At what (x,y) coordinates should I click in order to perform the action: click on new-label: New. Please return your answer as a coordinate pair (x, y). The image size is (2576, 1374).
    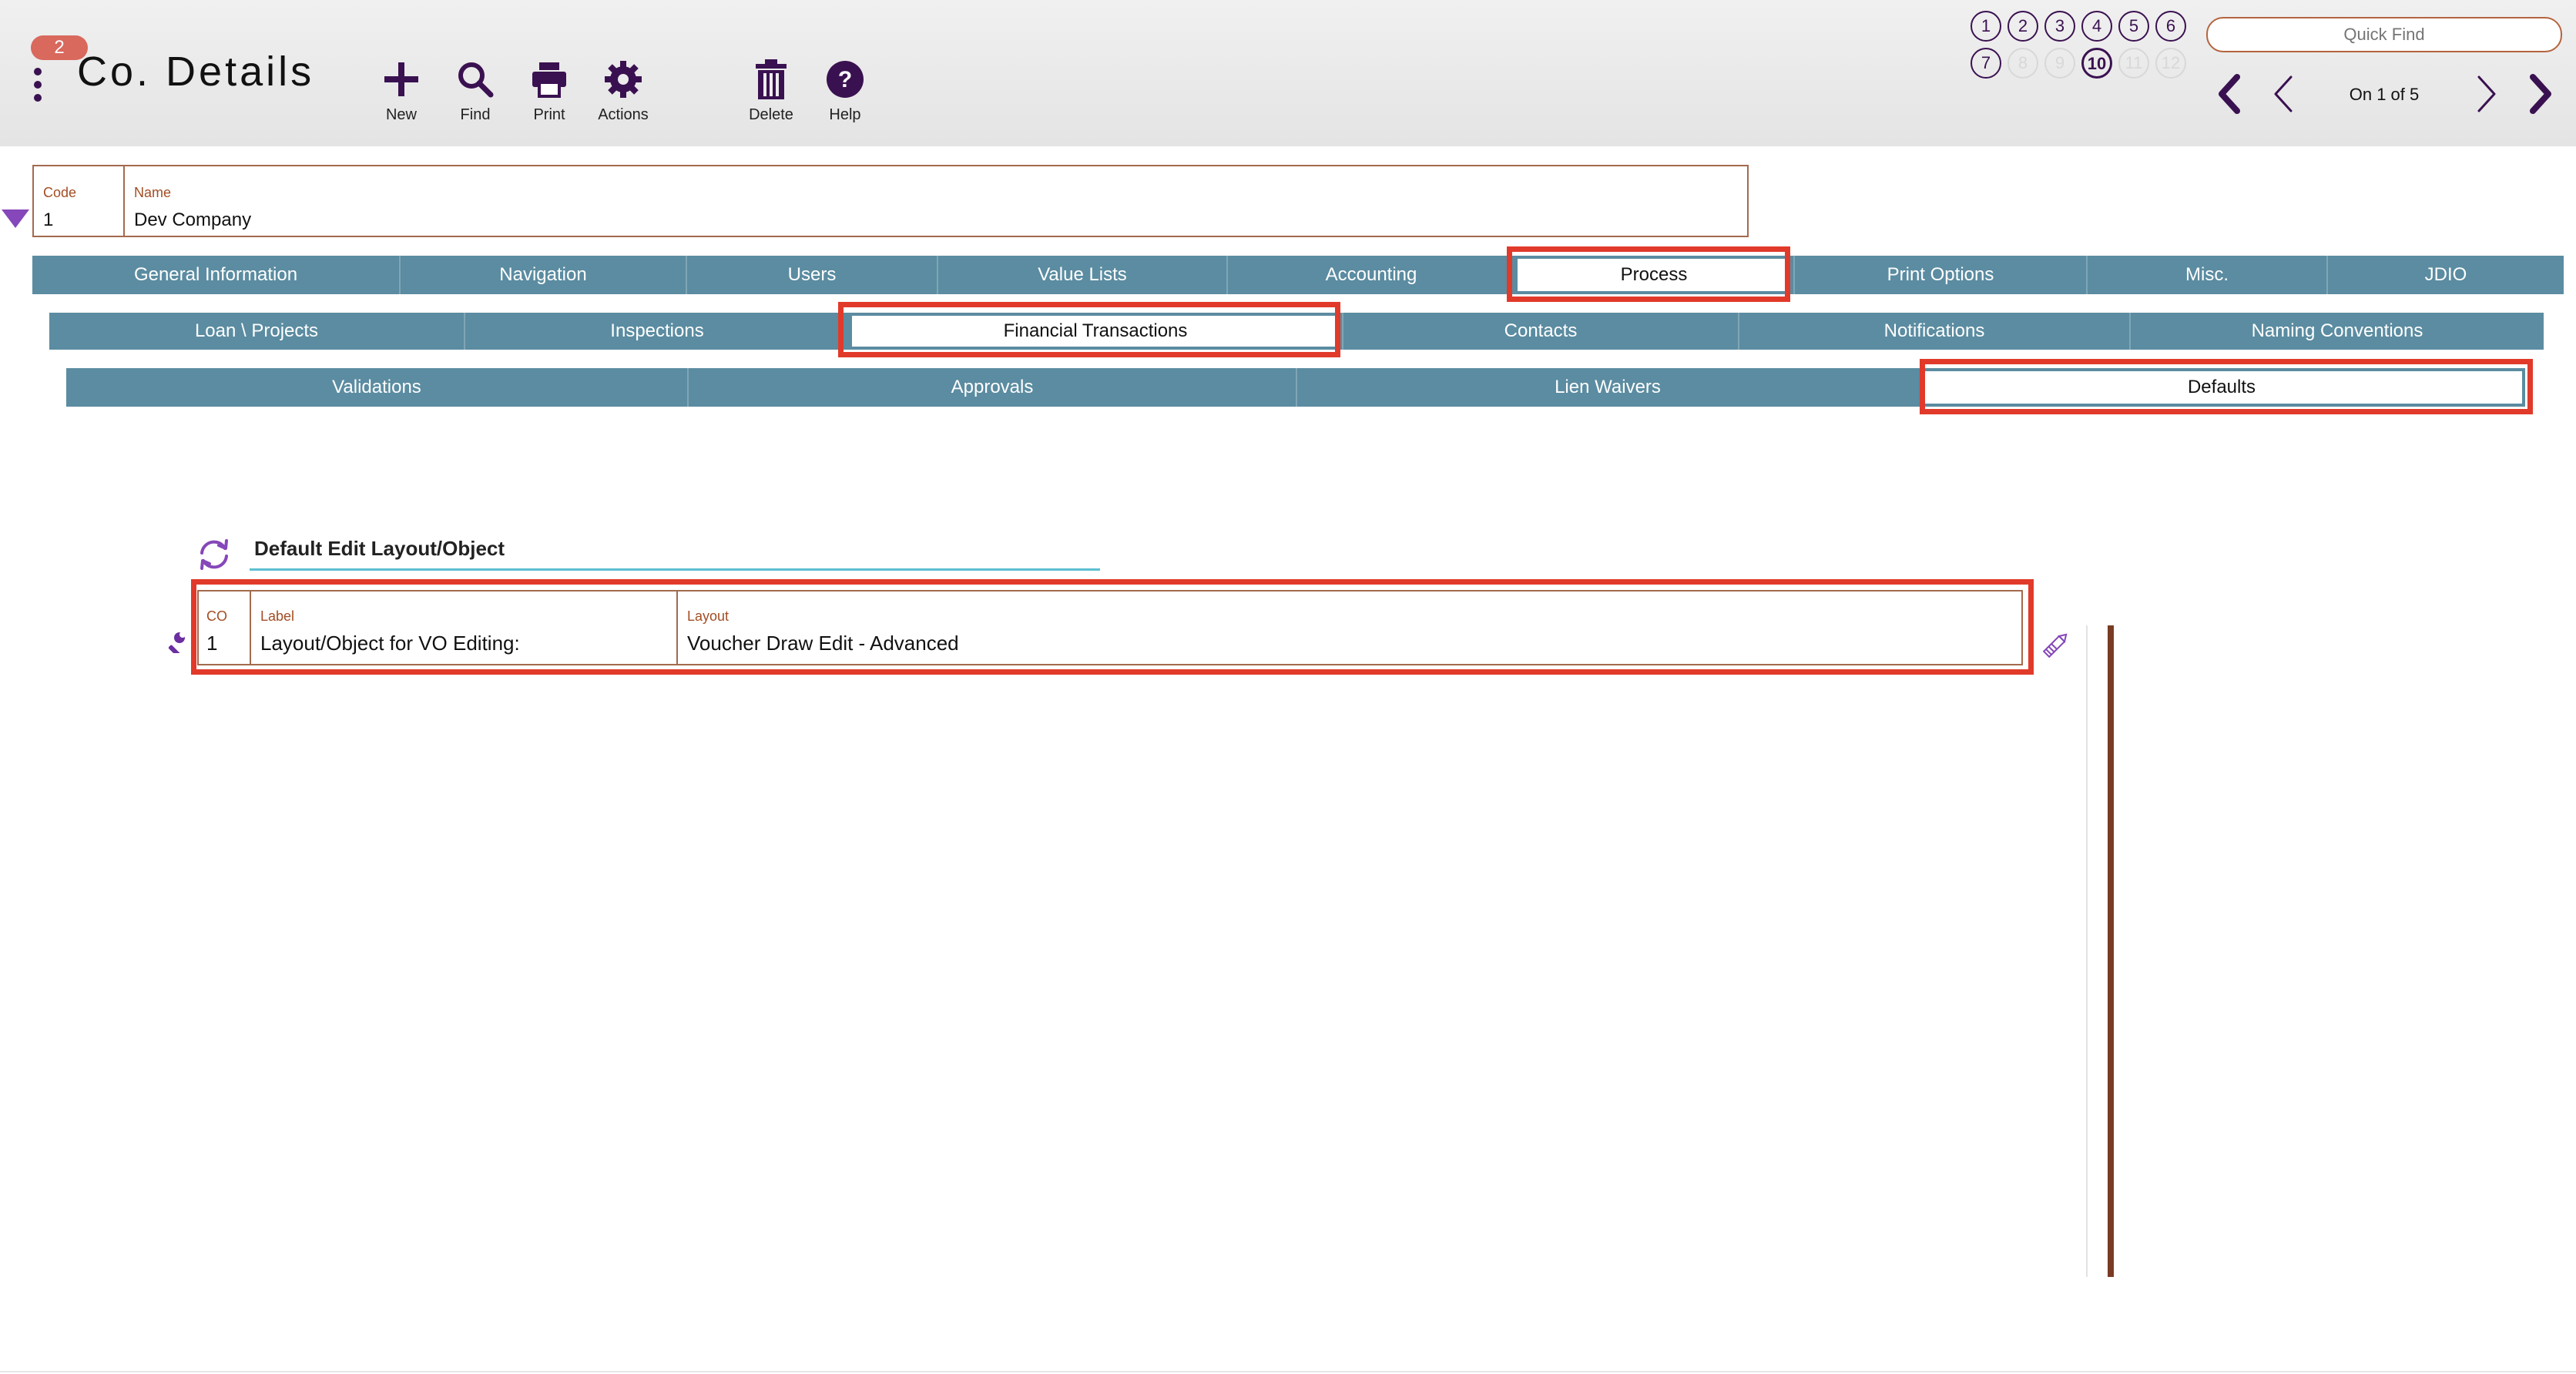
    Looking at the image, I should click on (401, 114).